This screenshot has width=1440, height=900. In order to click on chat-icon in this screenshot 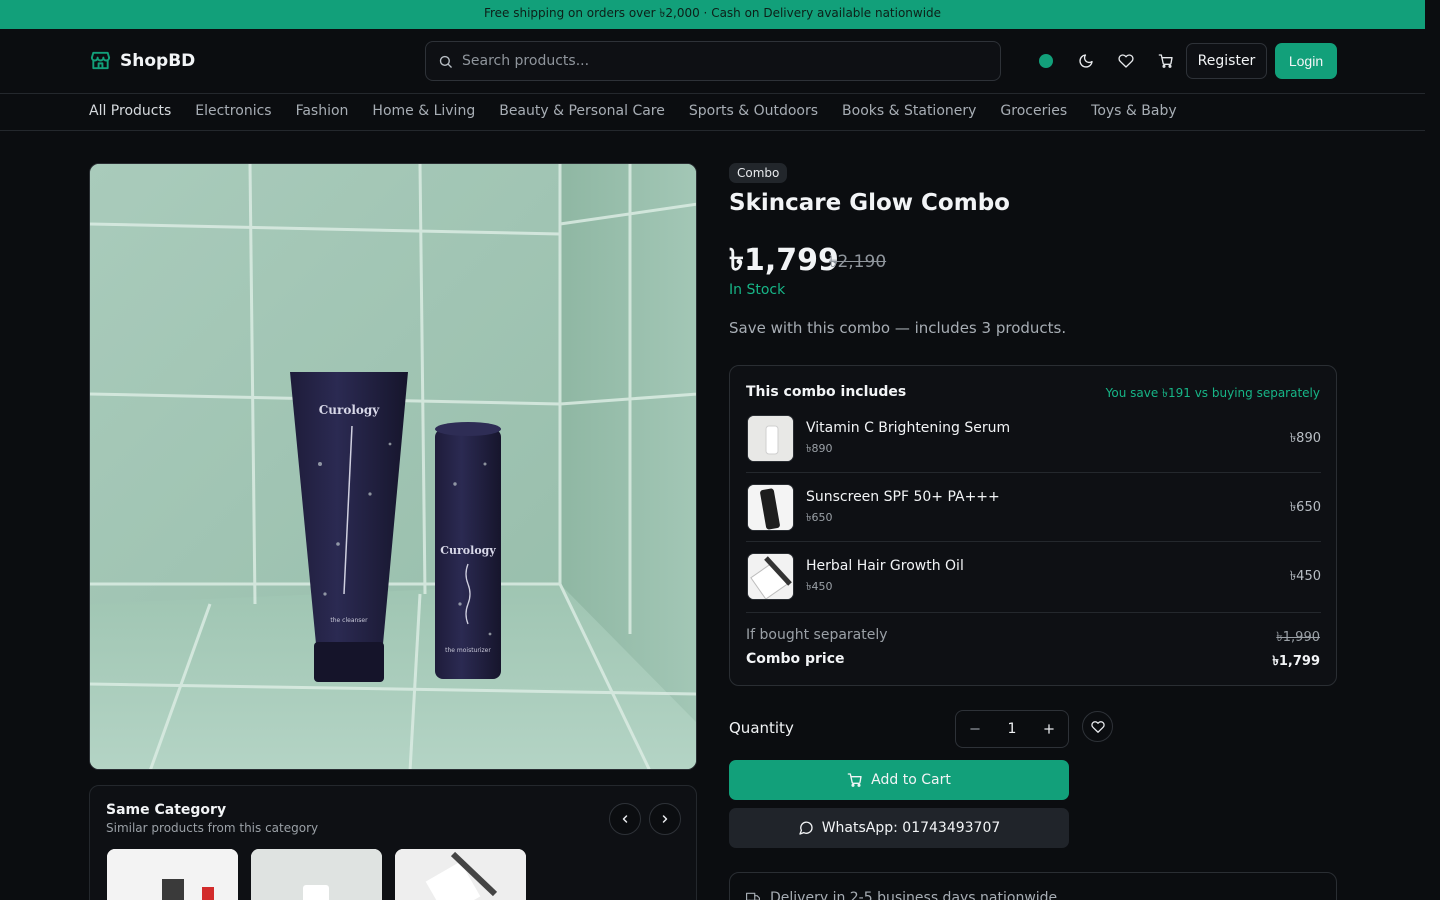, I will do `click(806, 828)`.